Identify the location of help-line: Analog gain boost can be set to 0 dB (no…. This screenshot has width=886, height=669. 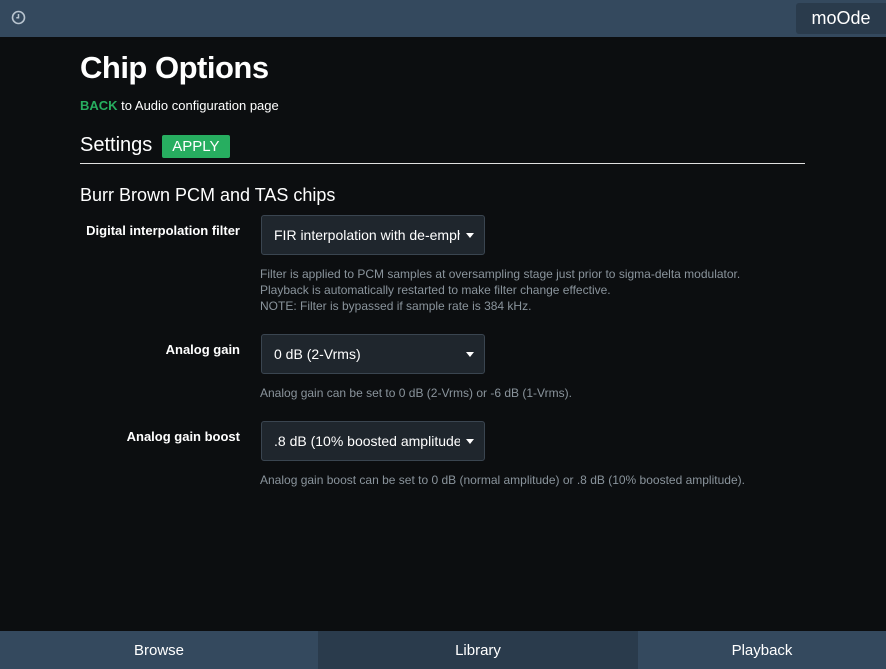
(502, 480).